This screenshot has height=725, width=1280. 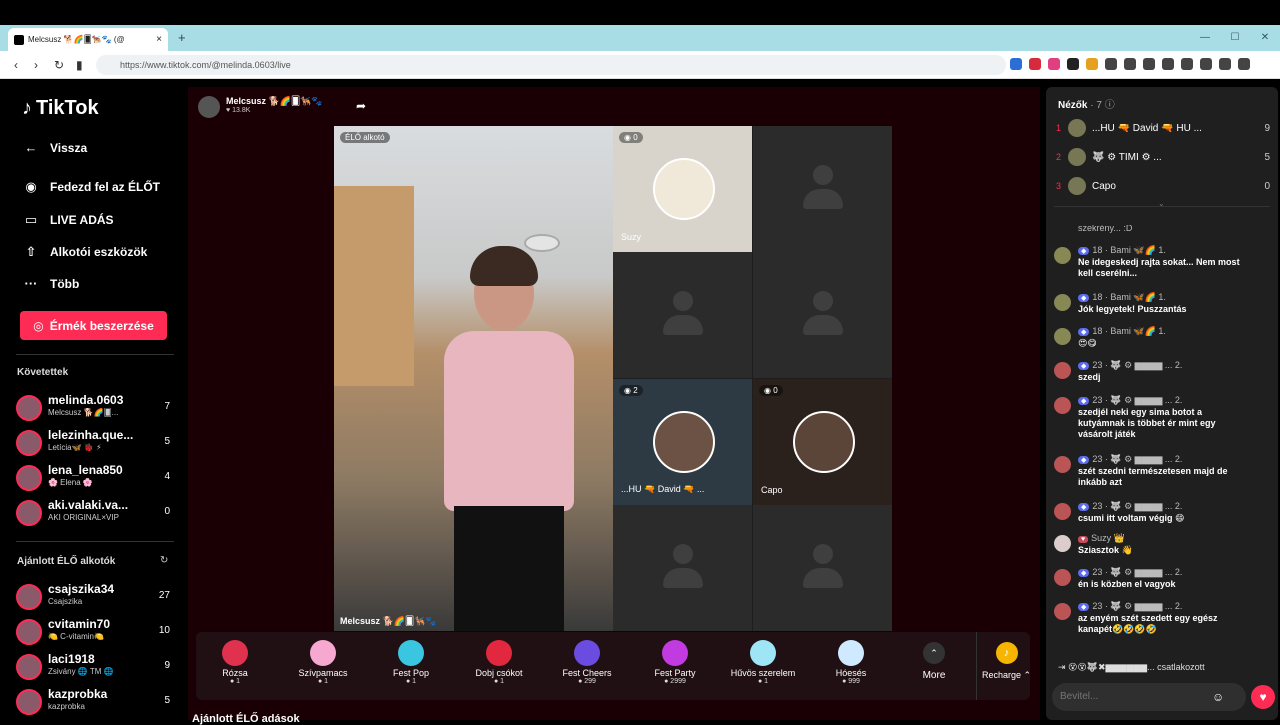 I want to click on tiktok-logo: ♪ TikTok, so click(x=60, y=108).